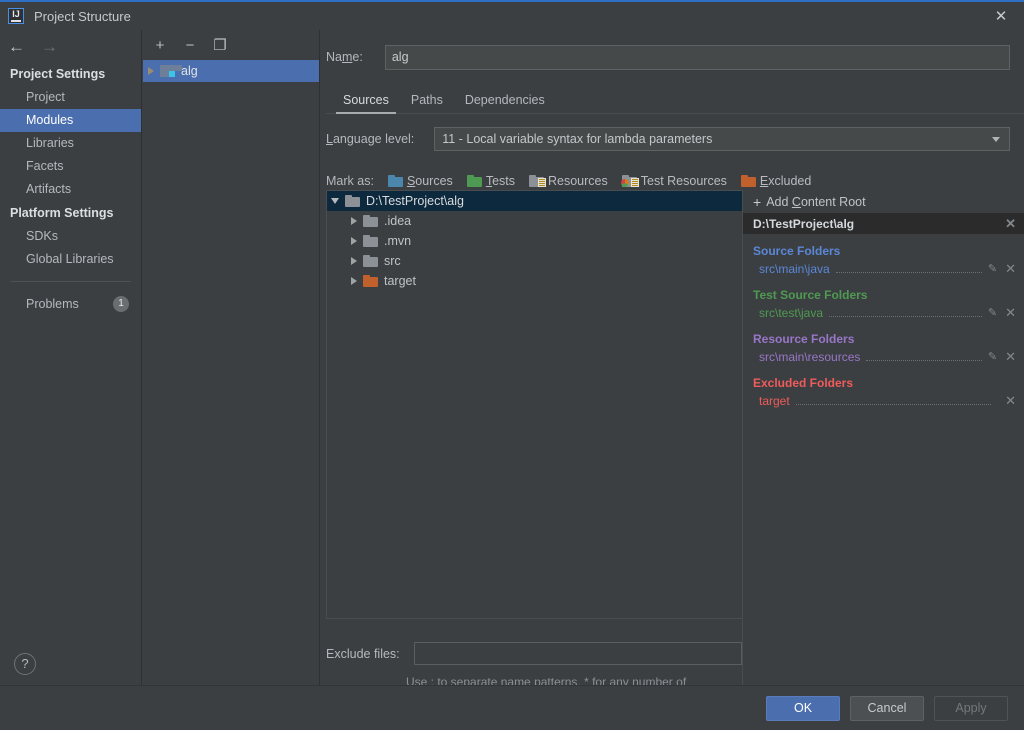  What do you see at coordinates (804, 339) in the screenshot?
I see `section-title-resource-folders: Resource Folders` at bounding box center [804, 339].